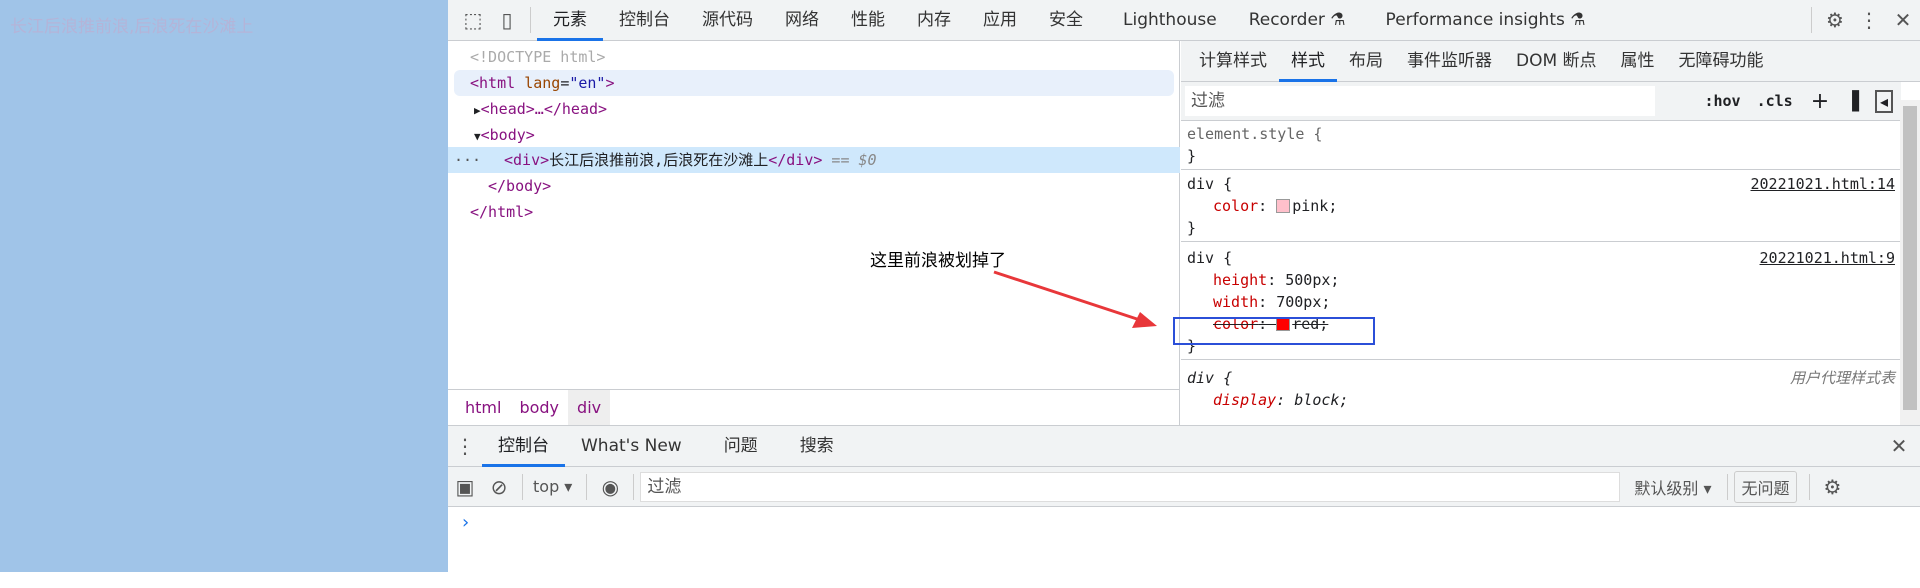 This screenshot has height=588, width=1920. I want to click on drawer-tab-console: 控制台, so click(523, 446).